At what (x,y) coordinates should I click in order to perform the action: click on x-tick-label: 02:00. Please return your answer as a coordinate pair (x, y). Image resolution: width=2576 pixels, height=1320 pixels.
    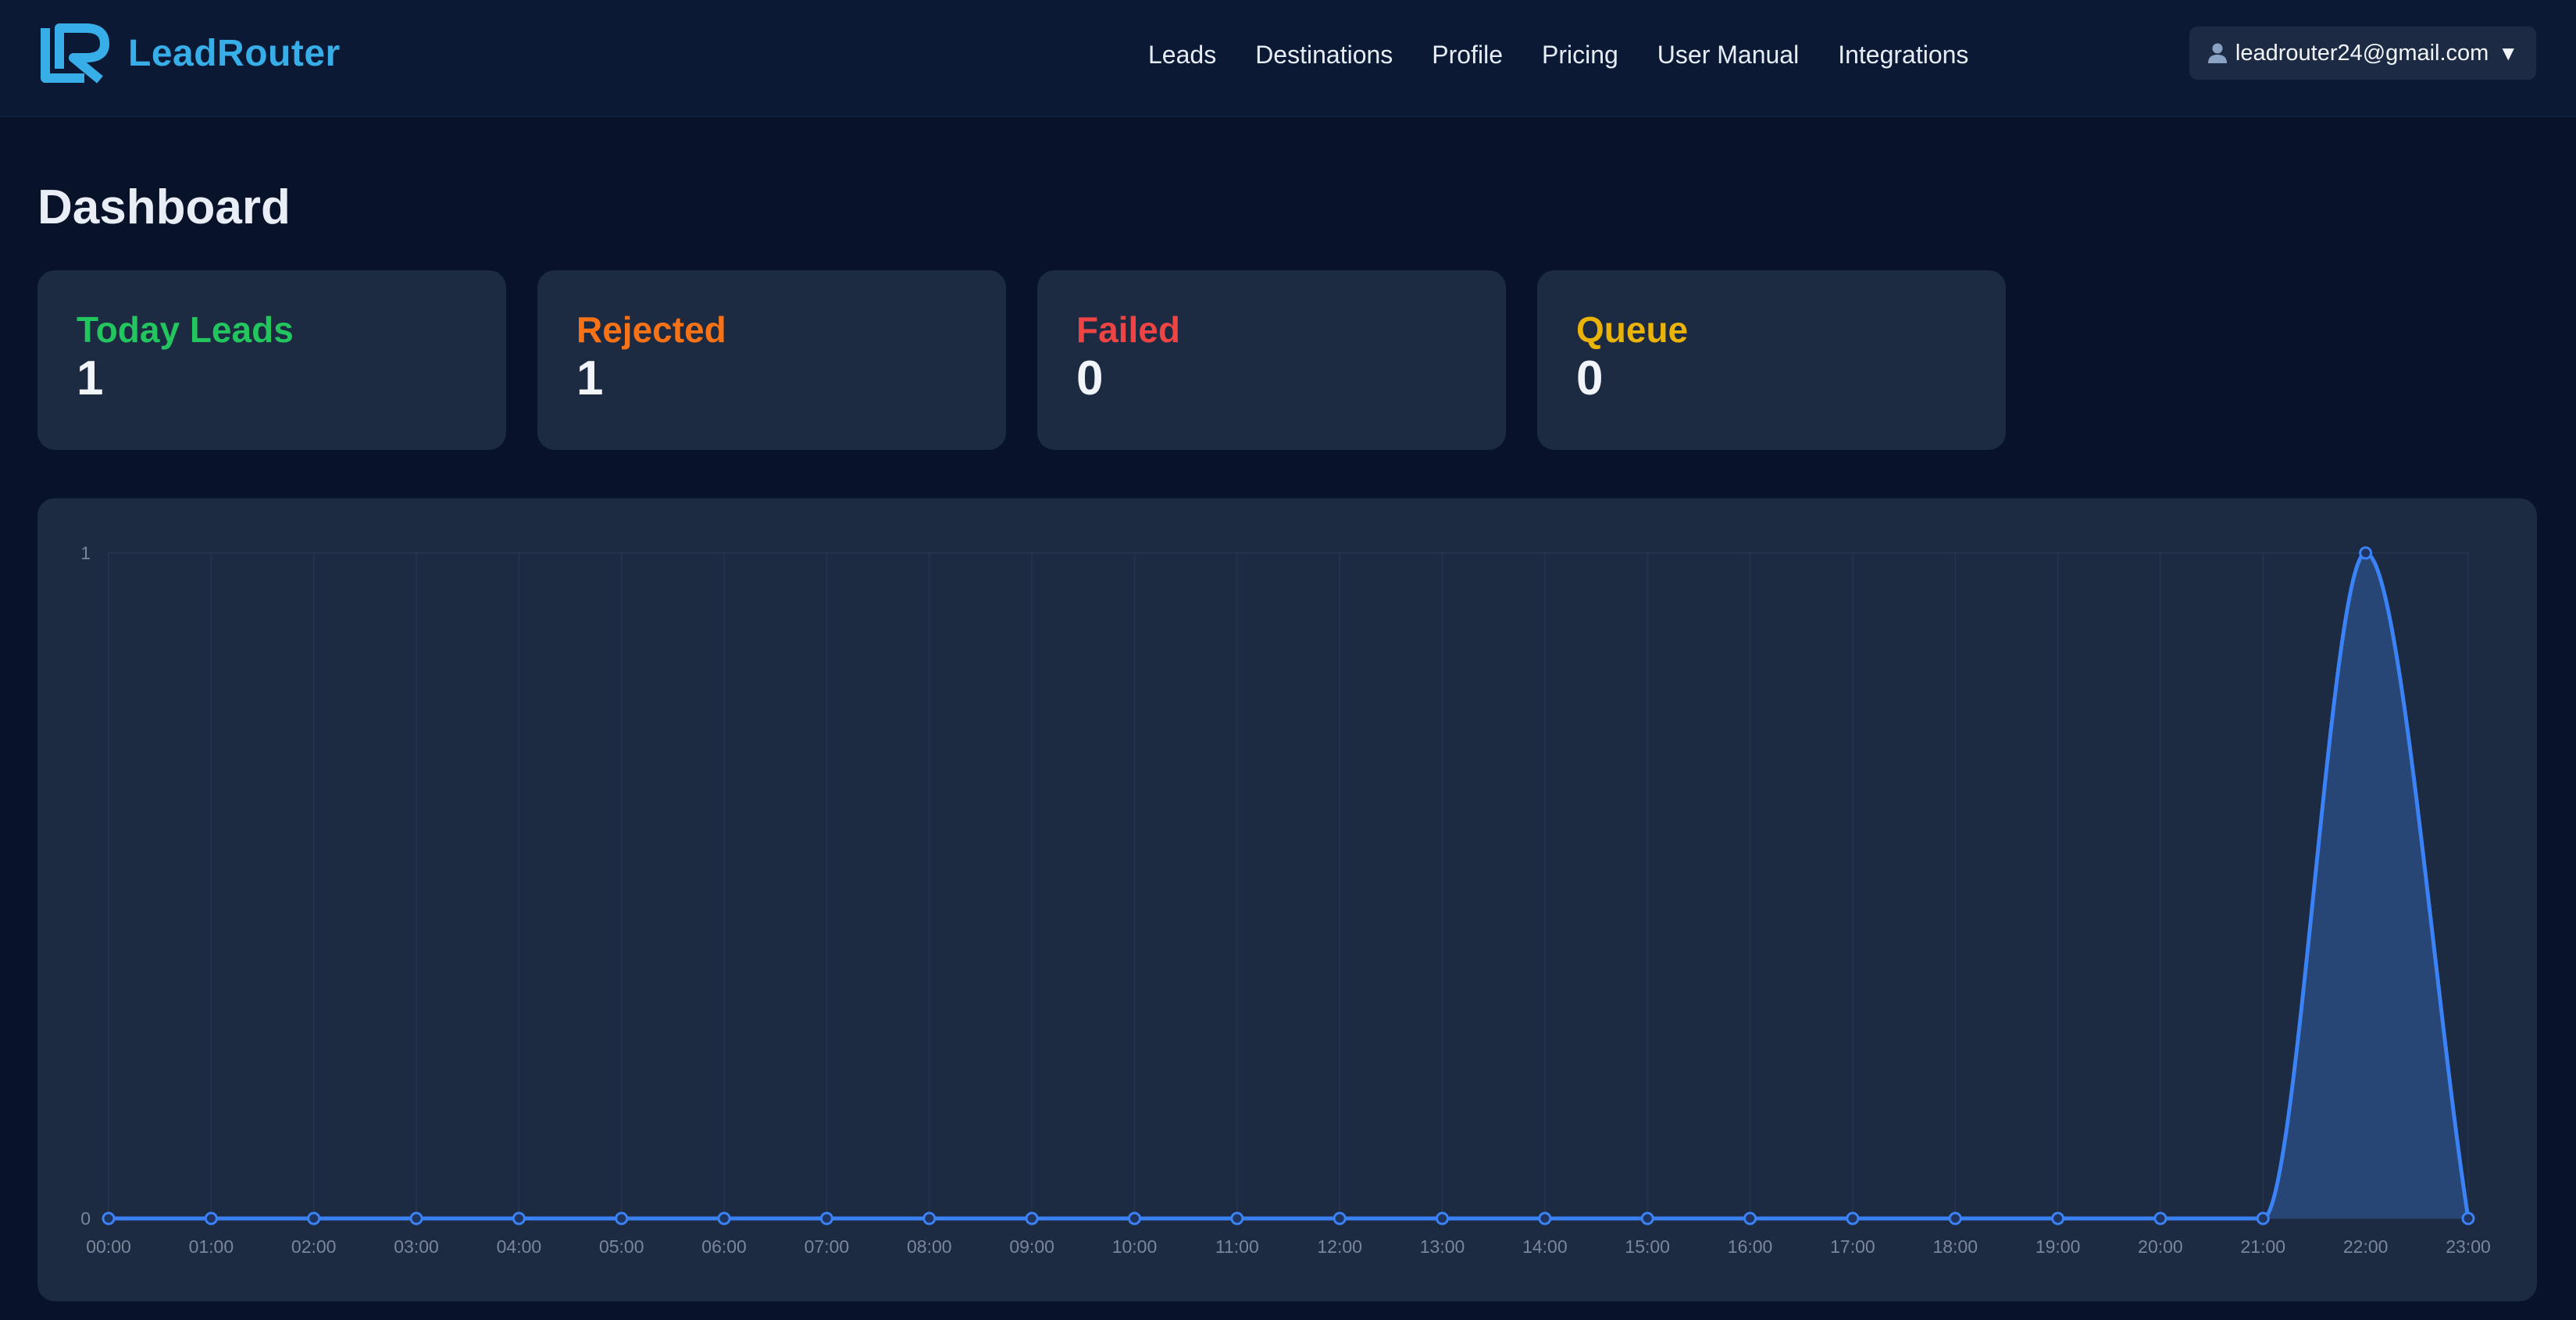
    Looking at the image, I should click on (314, 1246).